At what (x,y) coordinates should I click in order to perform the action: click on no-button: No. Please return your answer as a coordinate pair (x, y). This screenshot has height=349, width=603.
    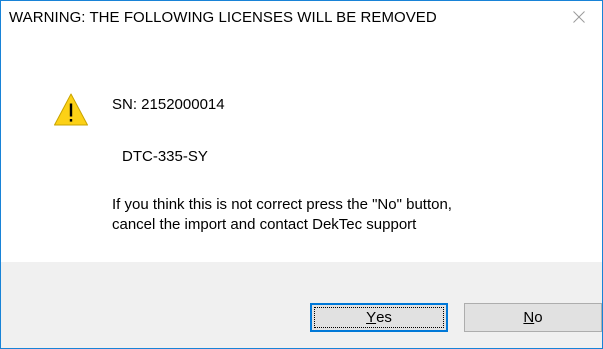
    Looking at the image, I should click on (533, 317).